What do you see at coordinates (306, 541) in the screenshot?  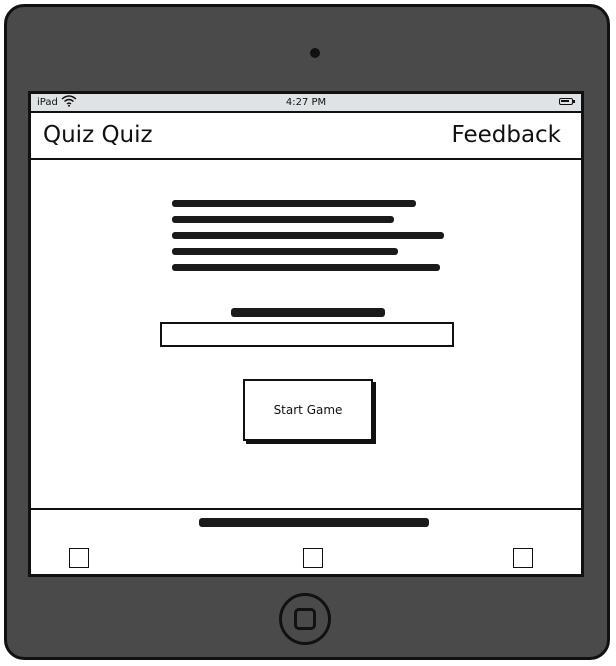 I see `footer-bar` at bounding box center [306, 541].